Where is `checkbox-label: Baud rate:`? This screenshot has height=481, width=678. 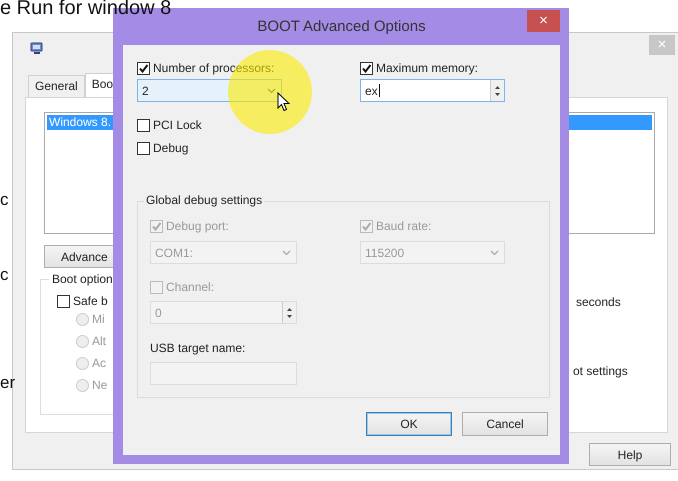
checkbox-label: Baud rate: is located at coordinates (404, 226).